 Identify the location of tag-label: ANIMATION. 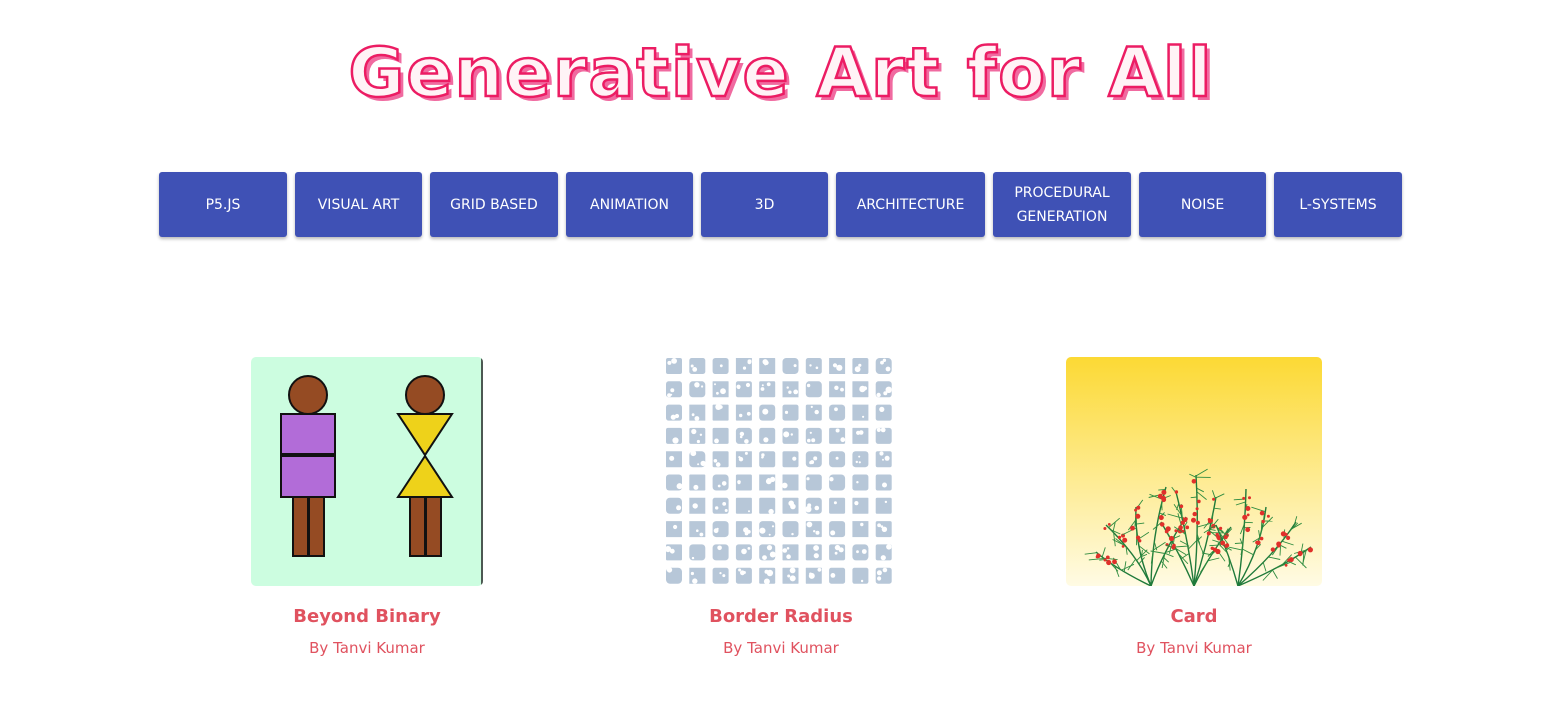
(629, 204).